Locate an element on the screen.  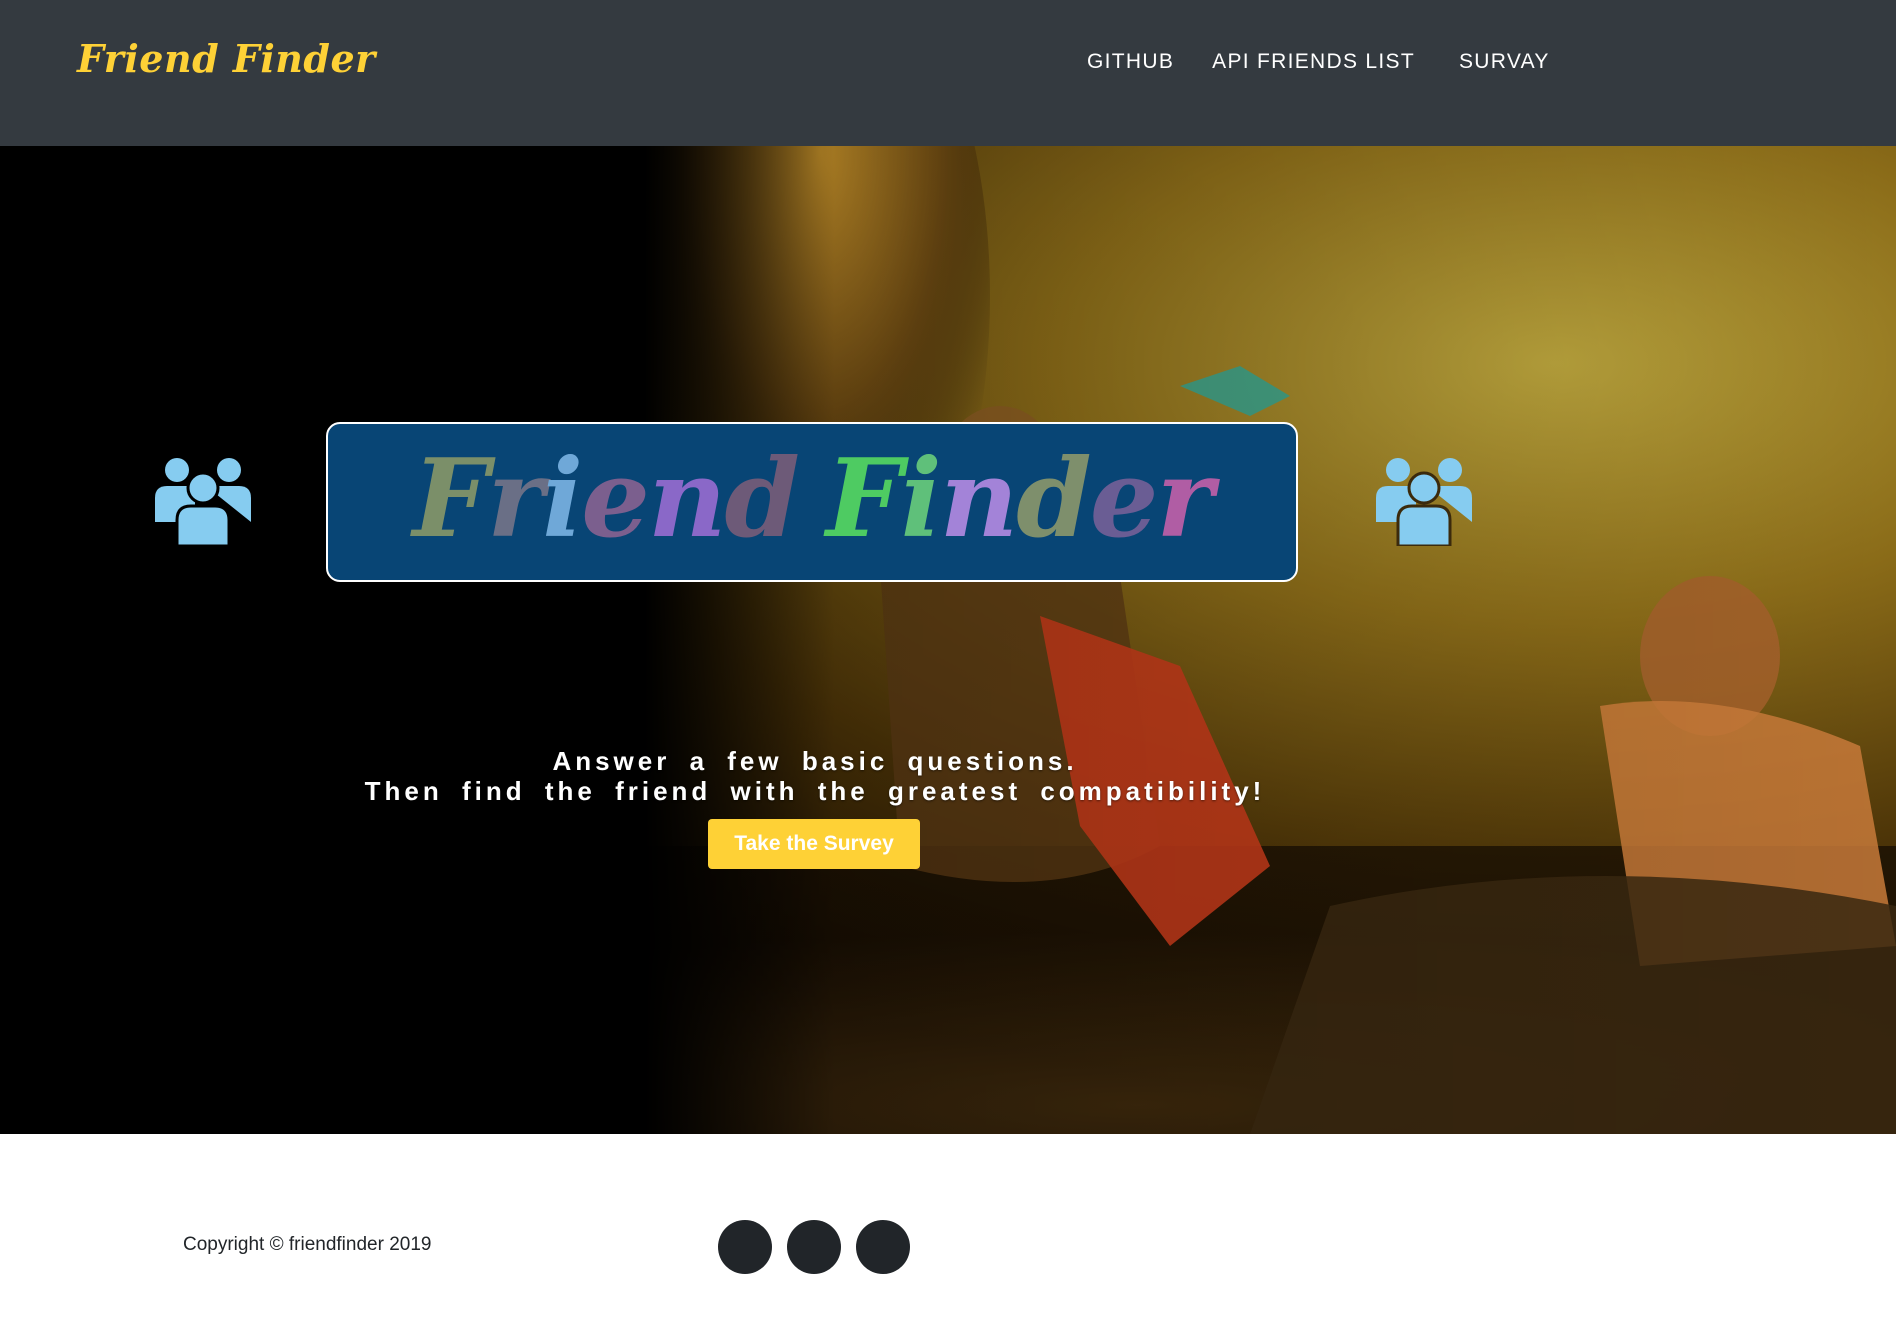
tagline-line-1: Answer a few basic questions. is located at coordinates (815, 761).